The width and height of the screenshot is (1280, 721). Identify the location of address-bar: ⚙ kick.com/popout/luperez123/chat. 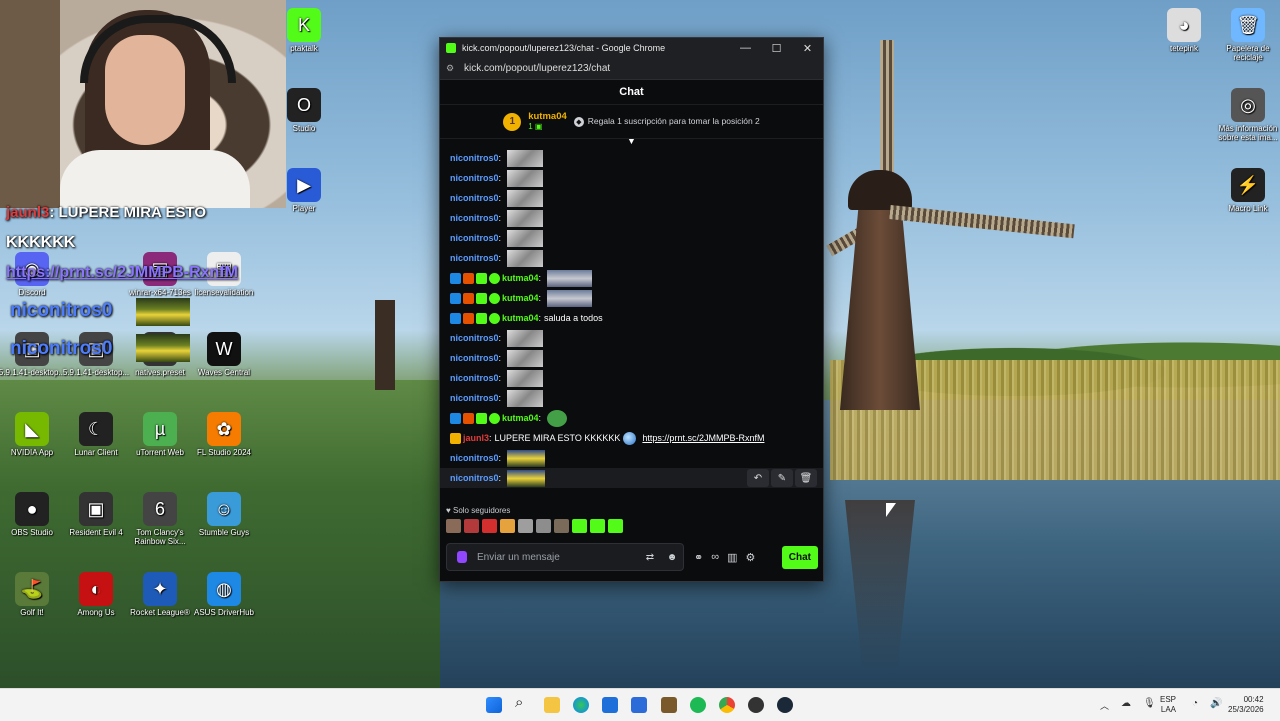
(631, 69).